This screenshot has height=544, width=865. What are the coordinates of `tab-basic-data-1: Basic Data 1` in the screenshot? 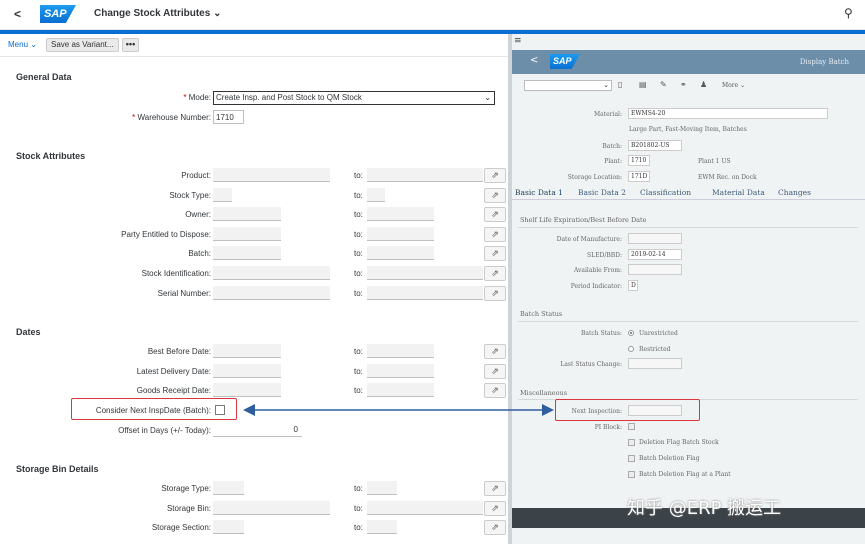 It's located at (539, 192).